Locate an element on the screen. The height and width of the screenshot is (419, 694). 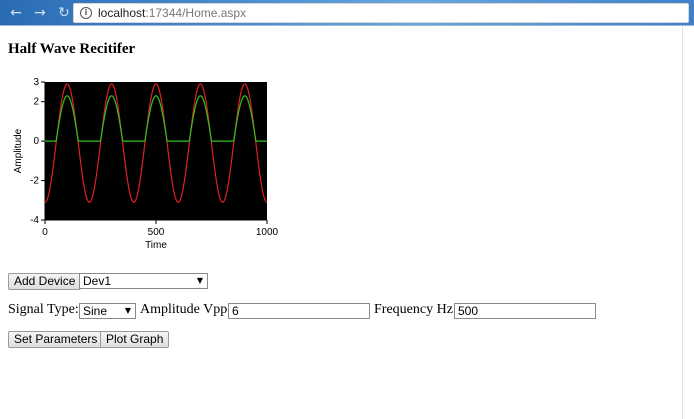
plot-area is located at coordinates (156, 151).